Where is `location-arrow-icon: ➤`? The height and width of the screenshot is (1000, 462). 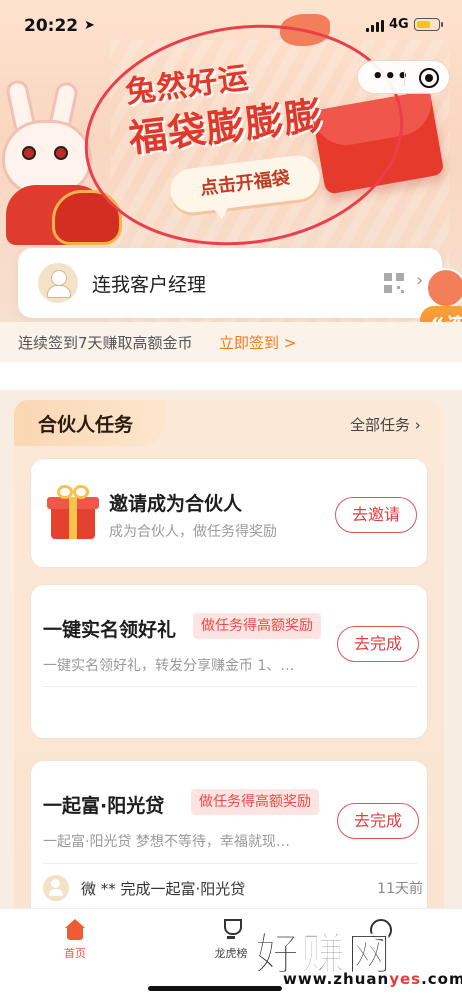 location-arrow-icon: ➤ is located at coordinates (89, 25).